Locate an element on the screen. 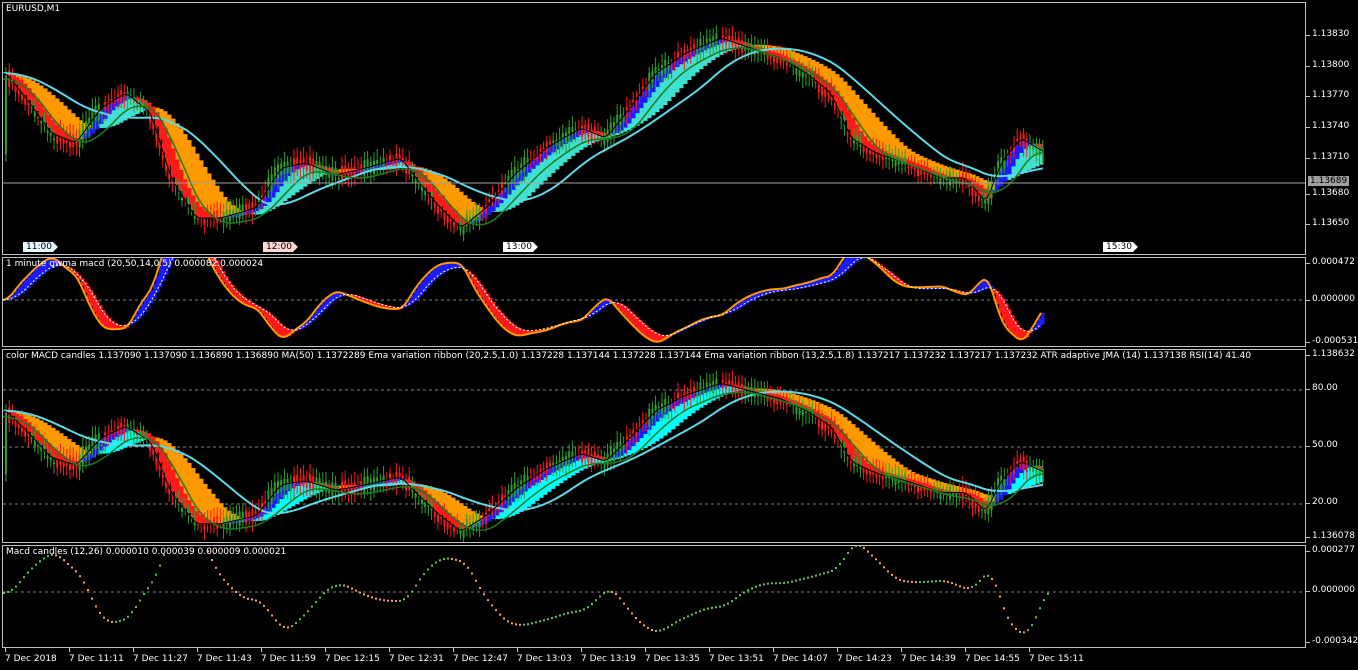 The height and width of the screenshot is (670, 1358). macd-candles-axis: 0.000277 0.000000 -0.000342 is located at coordinates (1331, 596).